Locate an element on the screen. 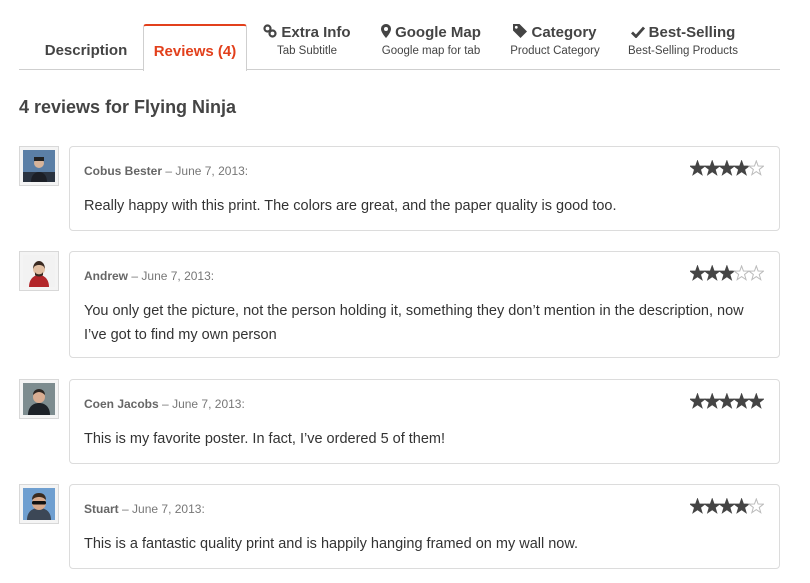 The image size is (810, 583). tab-label: Category is located at coordinates (564, 32).